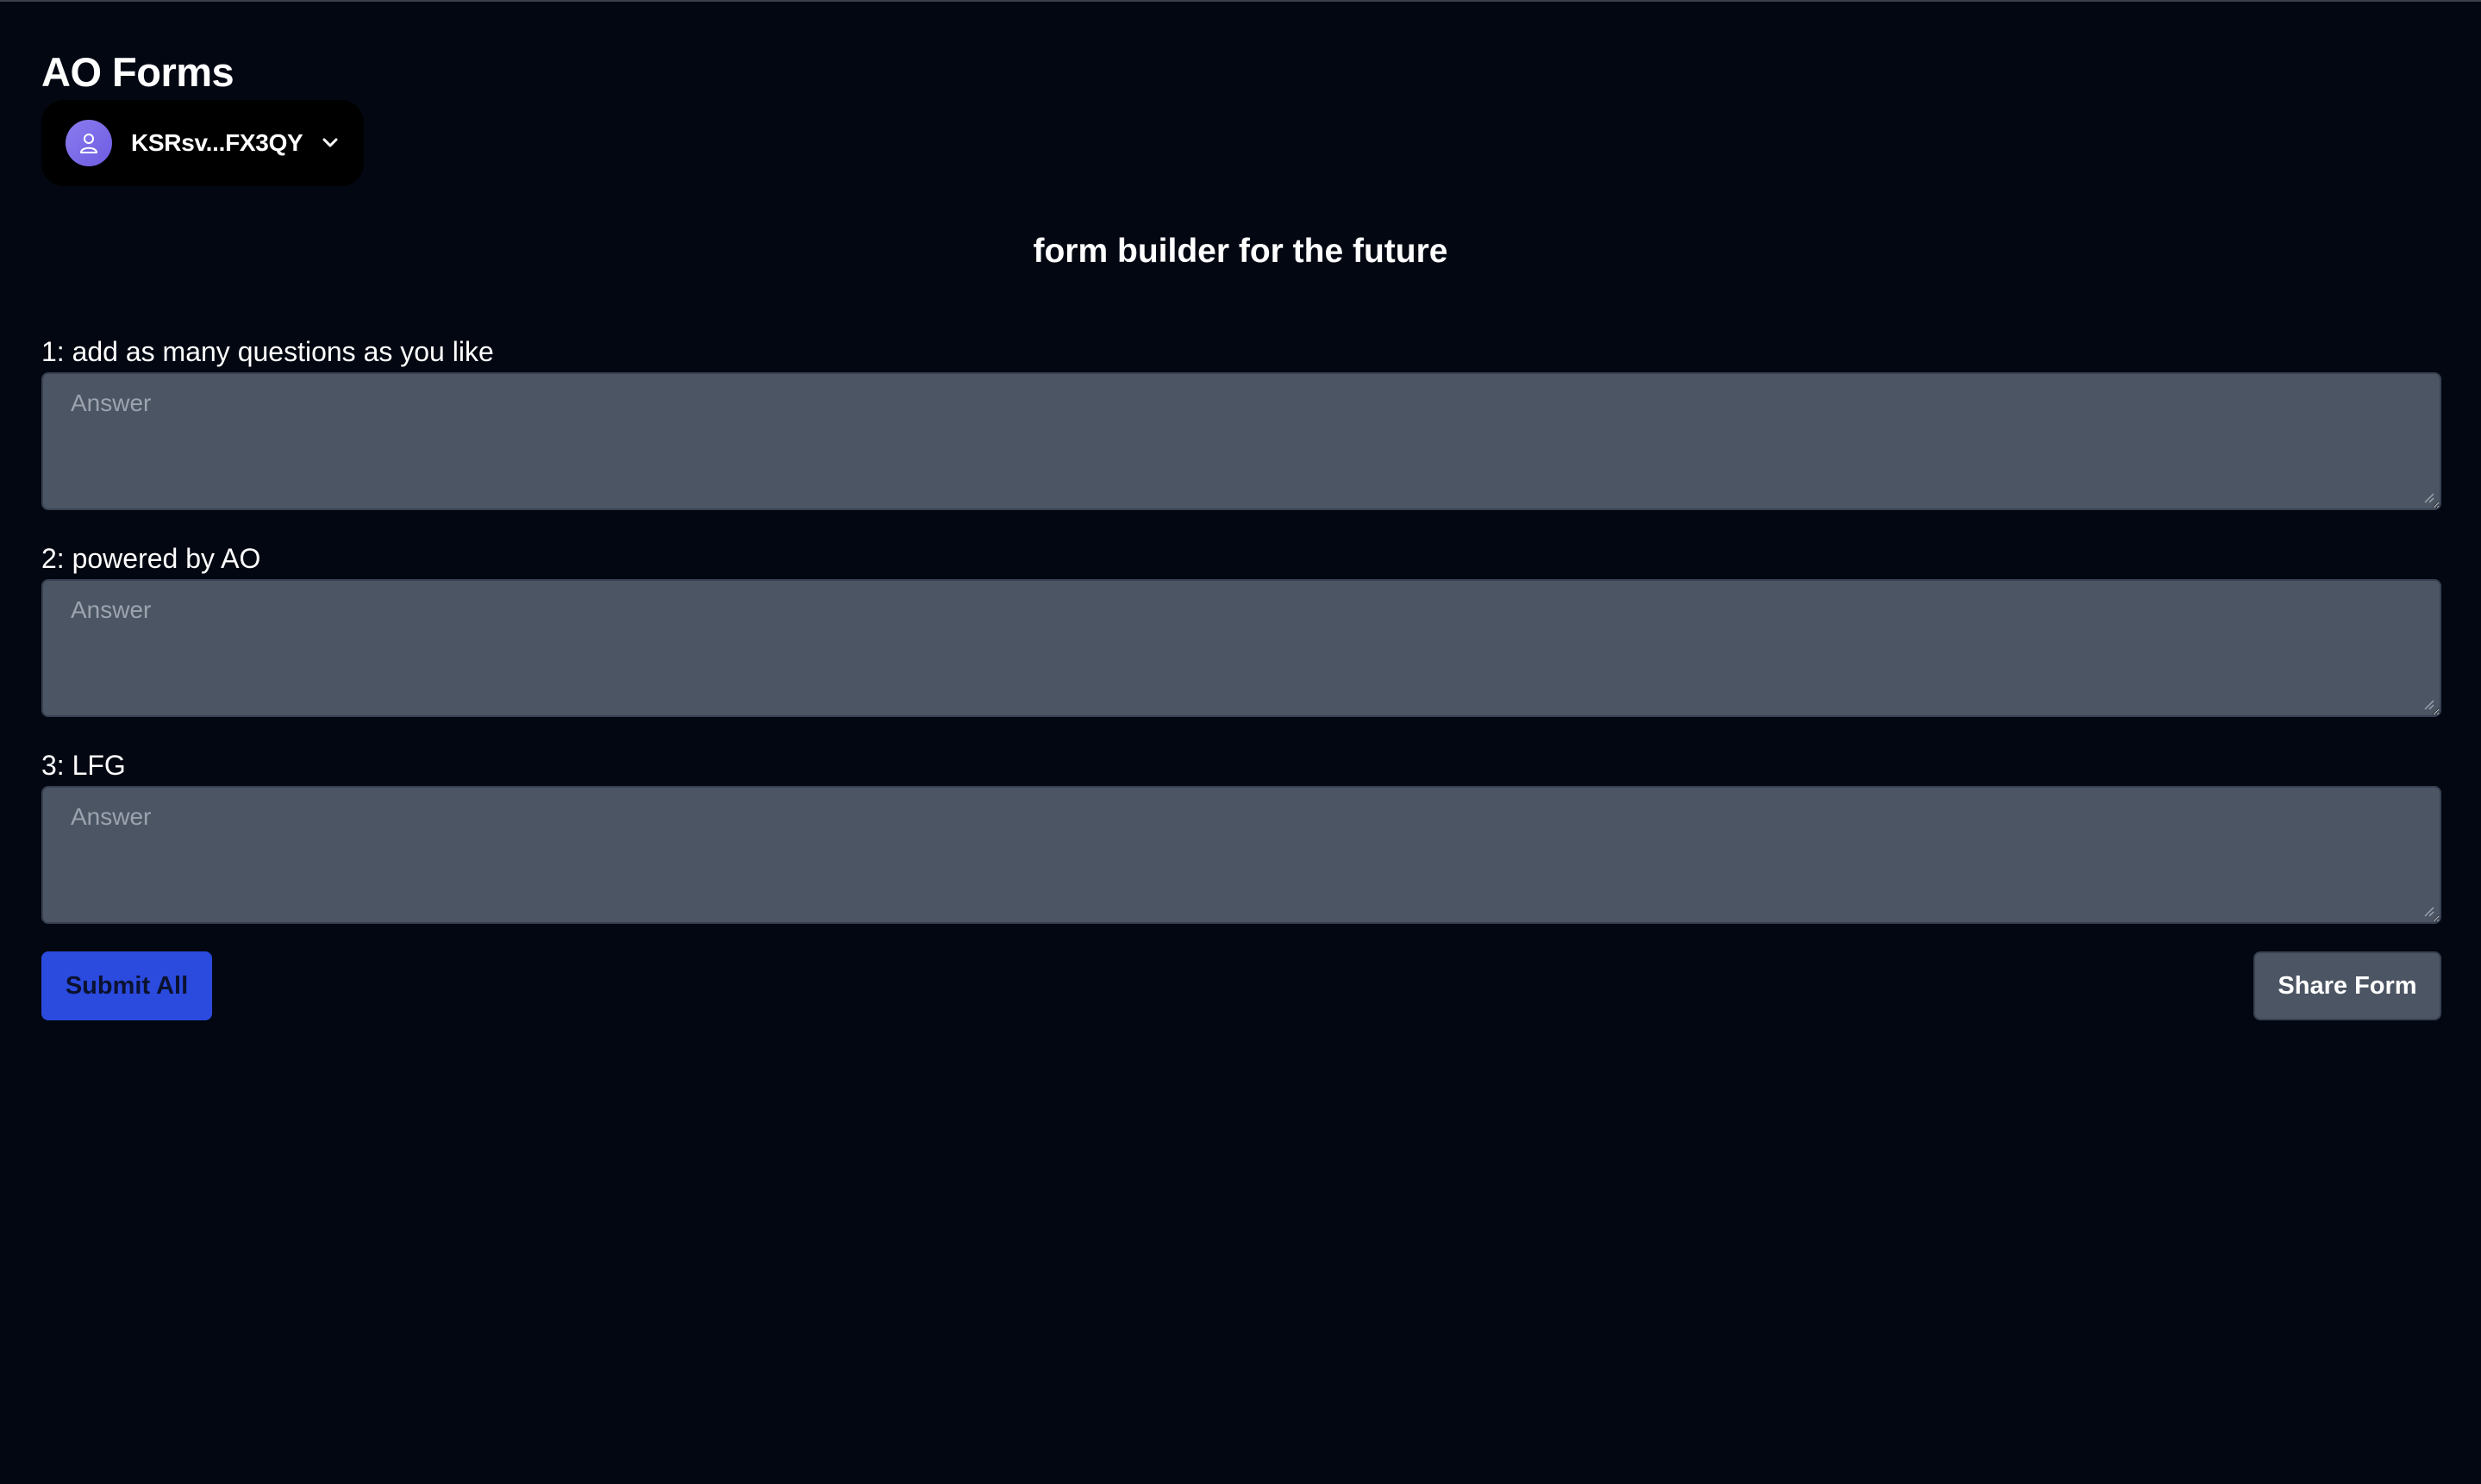 The image size is (2481, 1484). What do you see at coordinates (330, 143) in the screenshot?
I see `chevron-down-icon` at bounding box center [330, 143].